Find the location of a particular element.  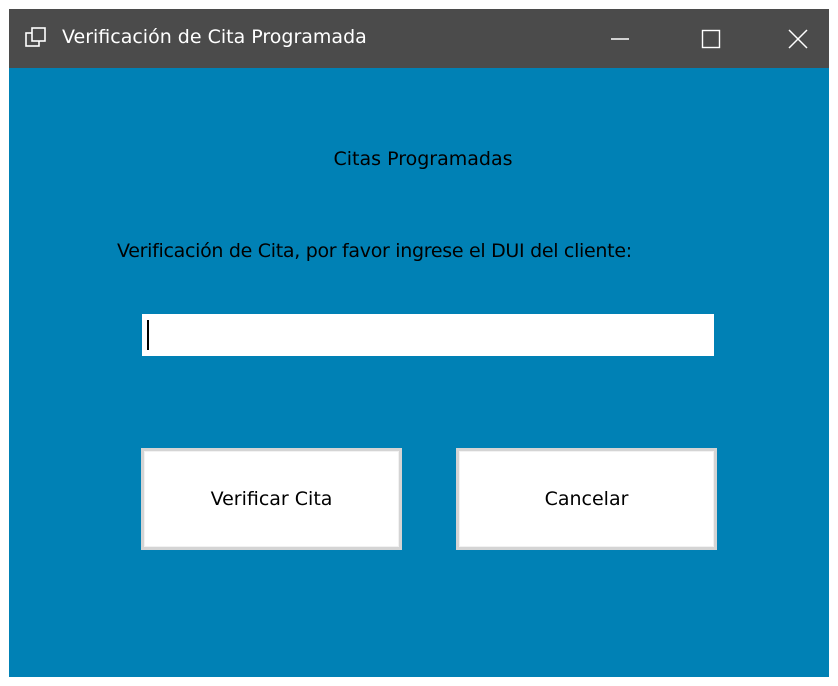

window-title: Verificación de Cita Programada is located at coordinates (214, 37).